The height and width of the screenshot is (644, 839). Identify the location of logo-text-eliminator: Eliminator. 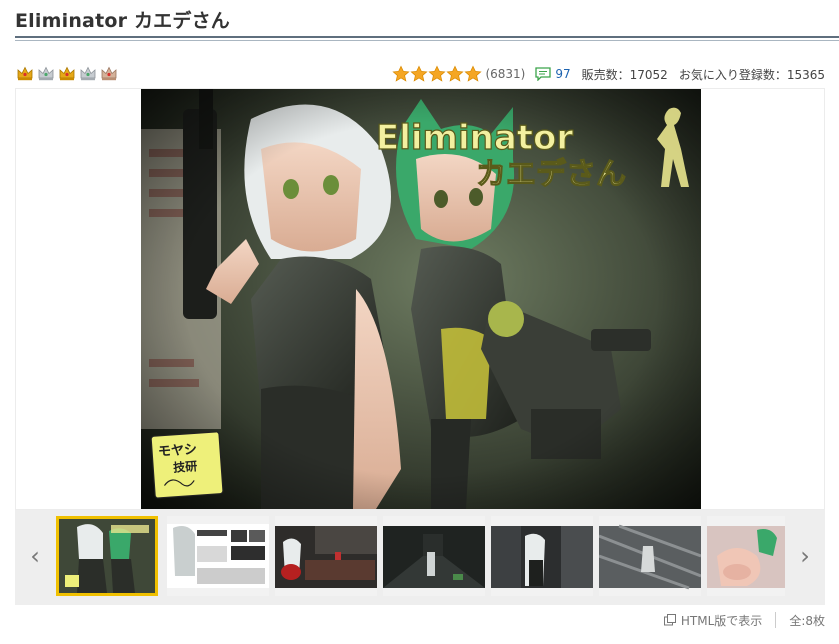
(474, 138).